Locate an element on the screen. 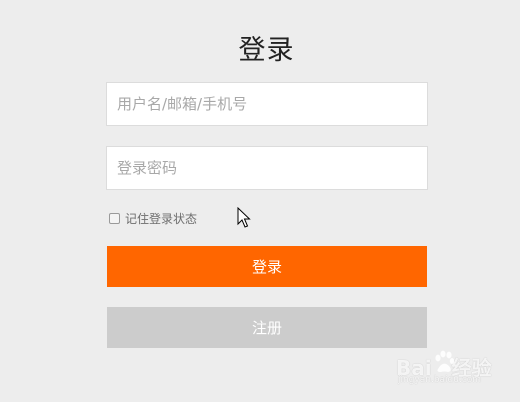 The width and height of the screenshot is (520, 402). password-input is located at coordinates (267, 168).